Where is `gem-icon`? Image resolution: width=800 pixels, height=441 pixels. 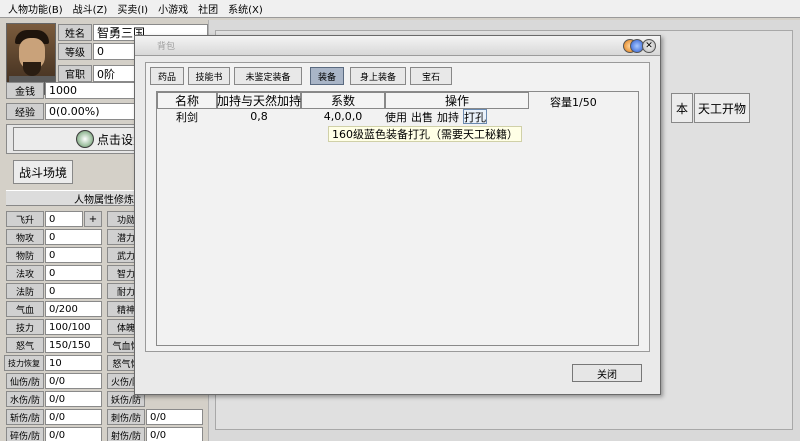 gem-icon is located at coordinates (84, 139).